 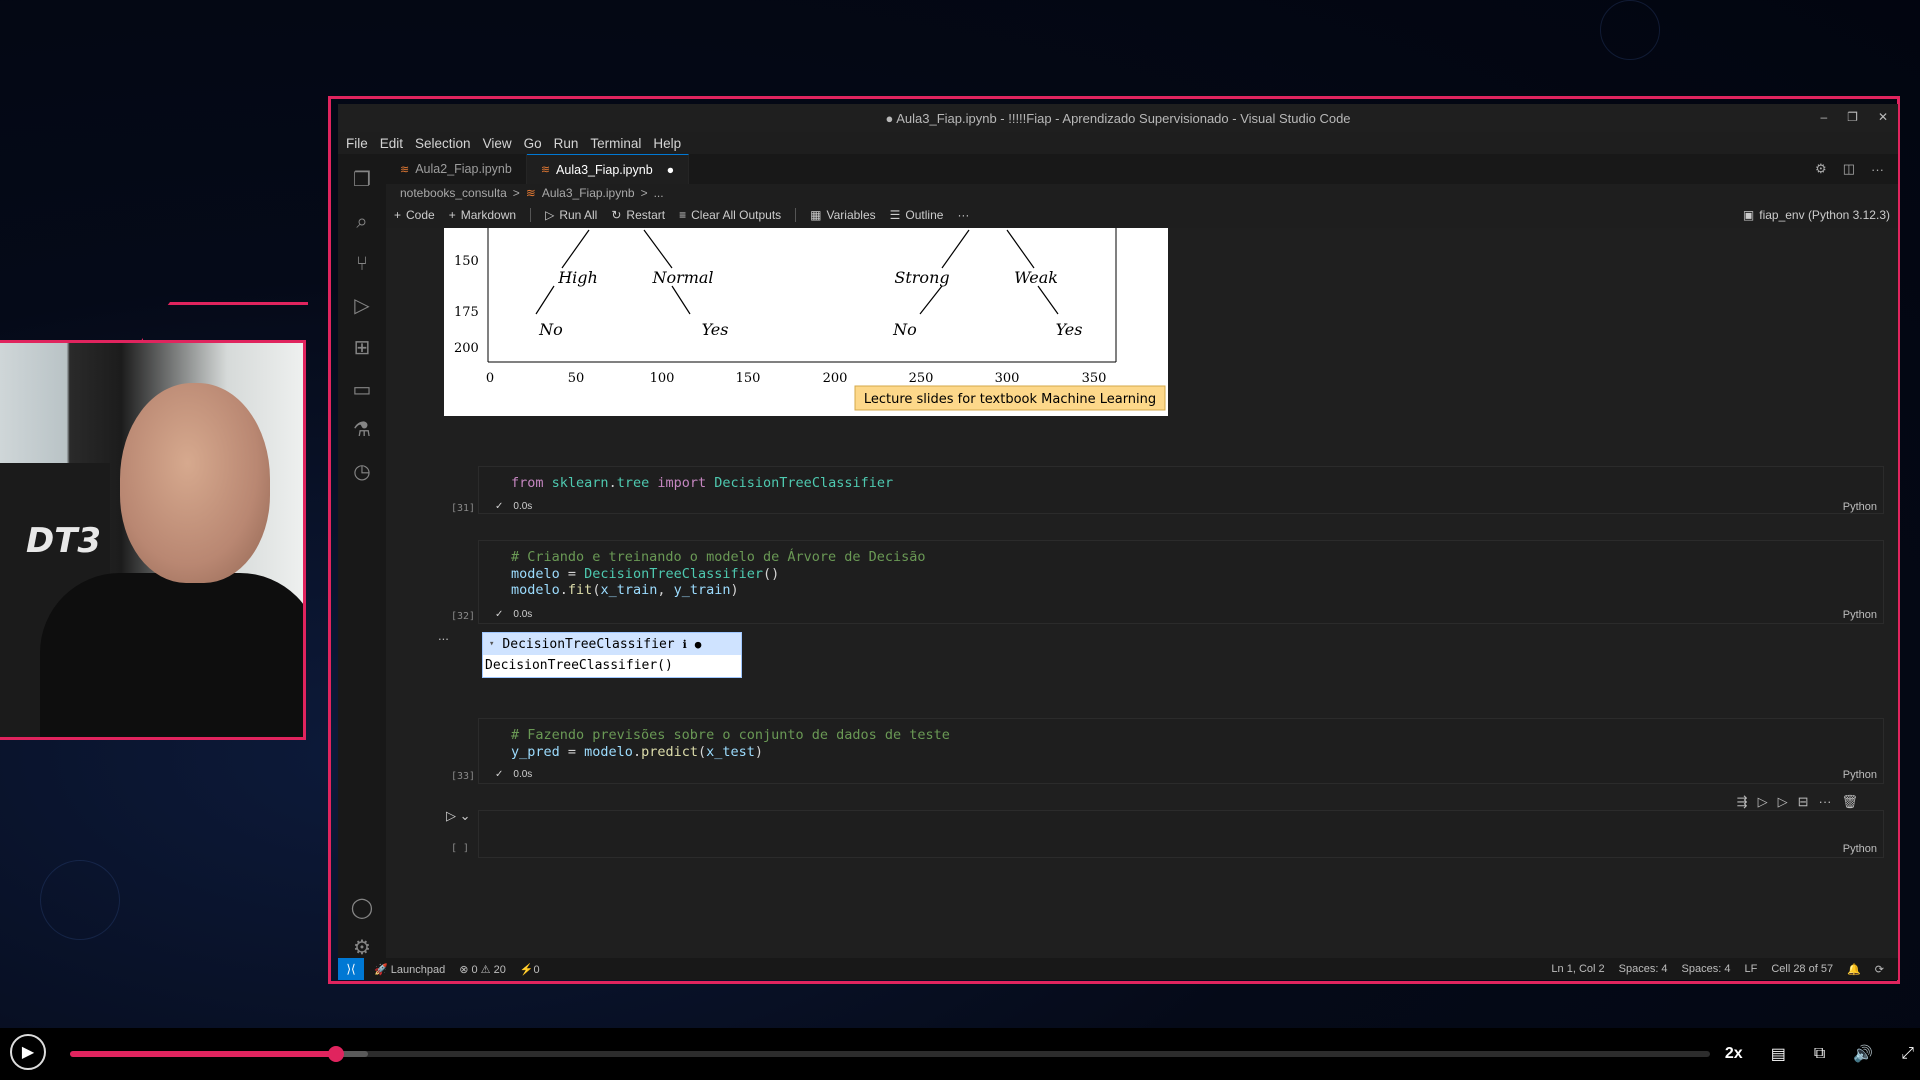 I want to click on playback-speed: 2x, so click(x=1734, y=1054).